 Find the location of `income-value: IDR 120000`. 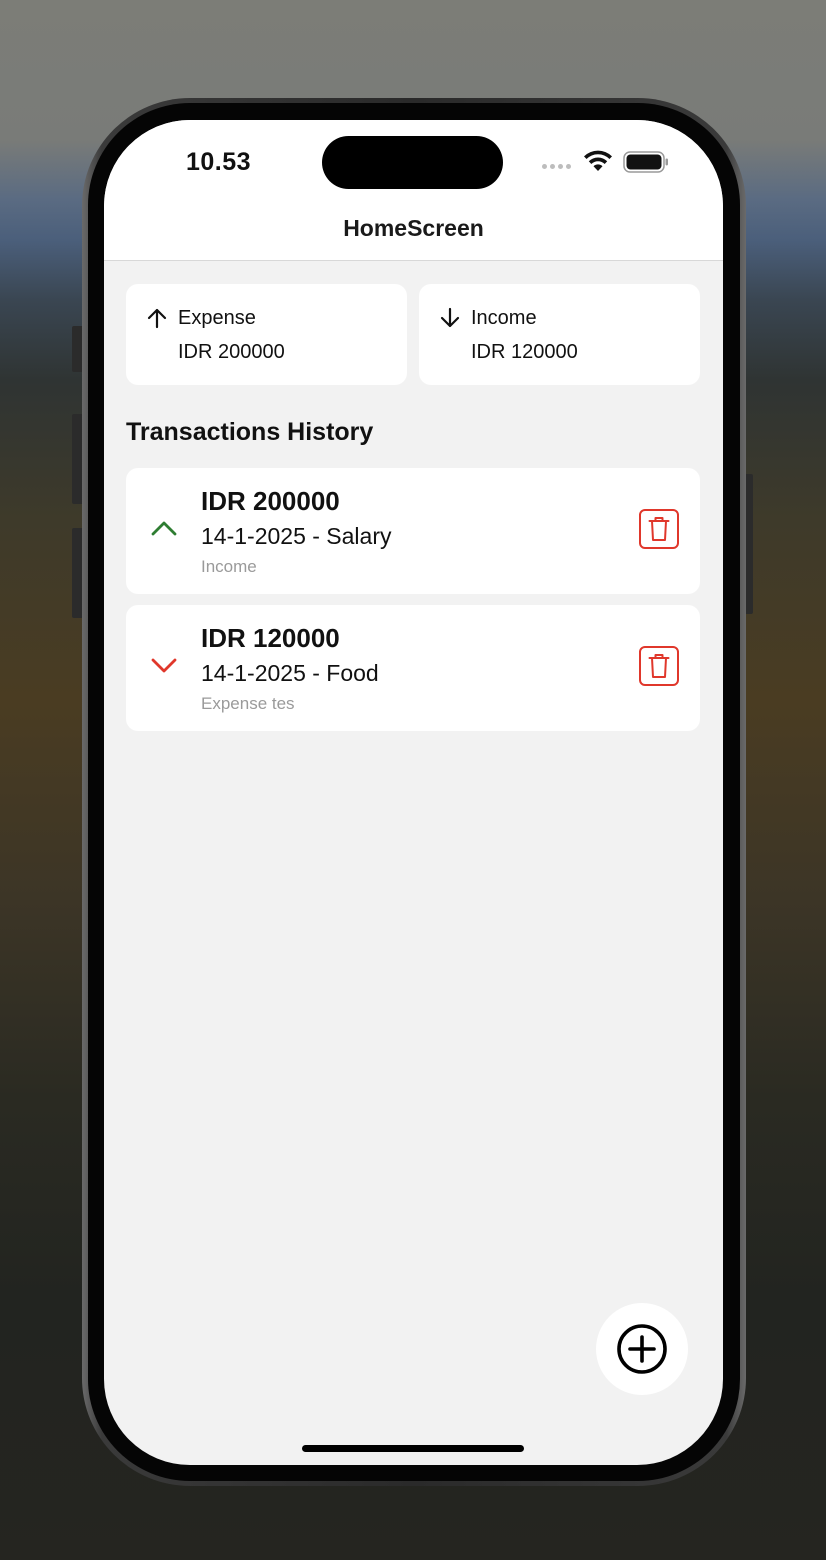

income-value: IDR 120000 is located at coordinates (524, 352).